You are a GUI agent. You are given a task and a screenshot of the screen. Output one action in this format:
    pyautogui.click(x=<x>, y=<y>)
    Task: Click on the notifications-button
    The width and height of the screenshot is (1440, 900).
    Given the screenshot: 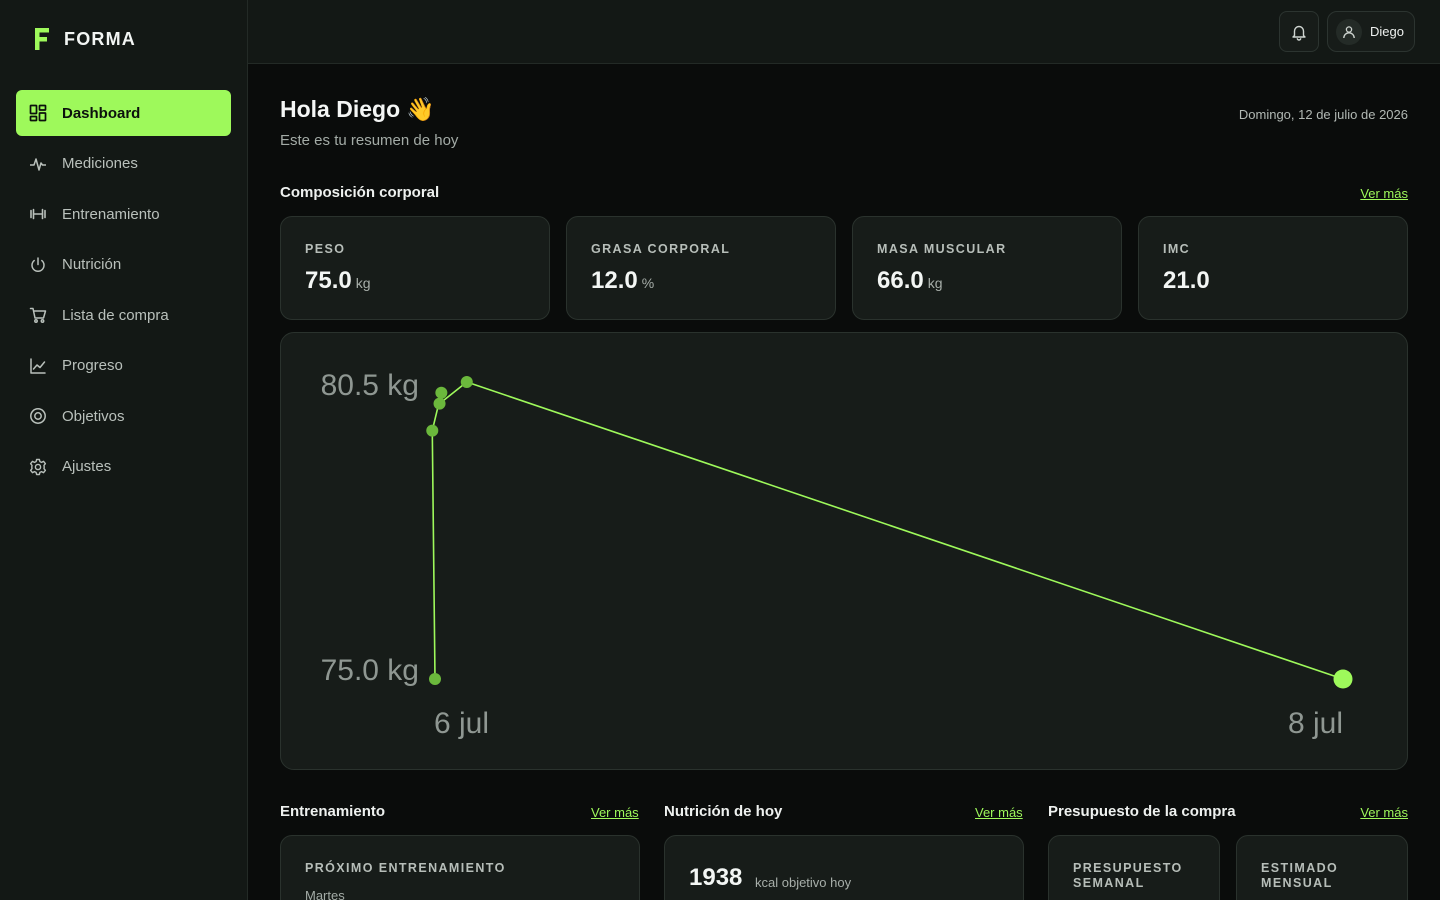 What is the action you would take?
    pyautogui.click(x=1299, y=31)
    